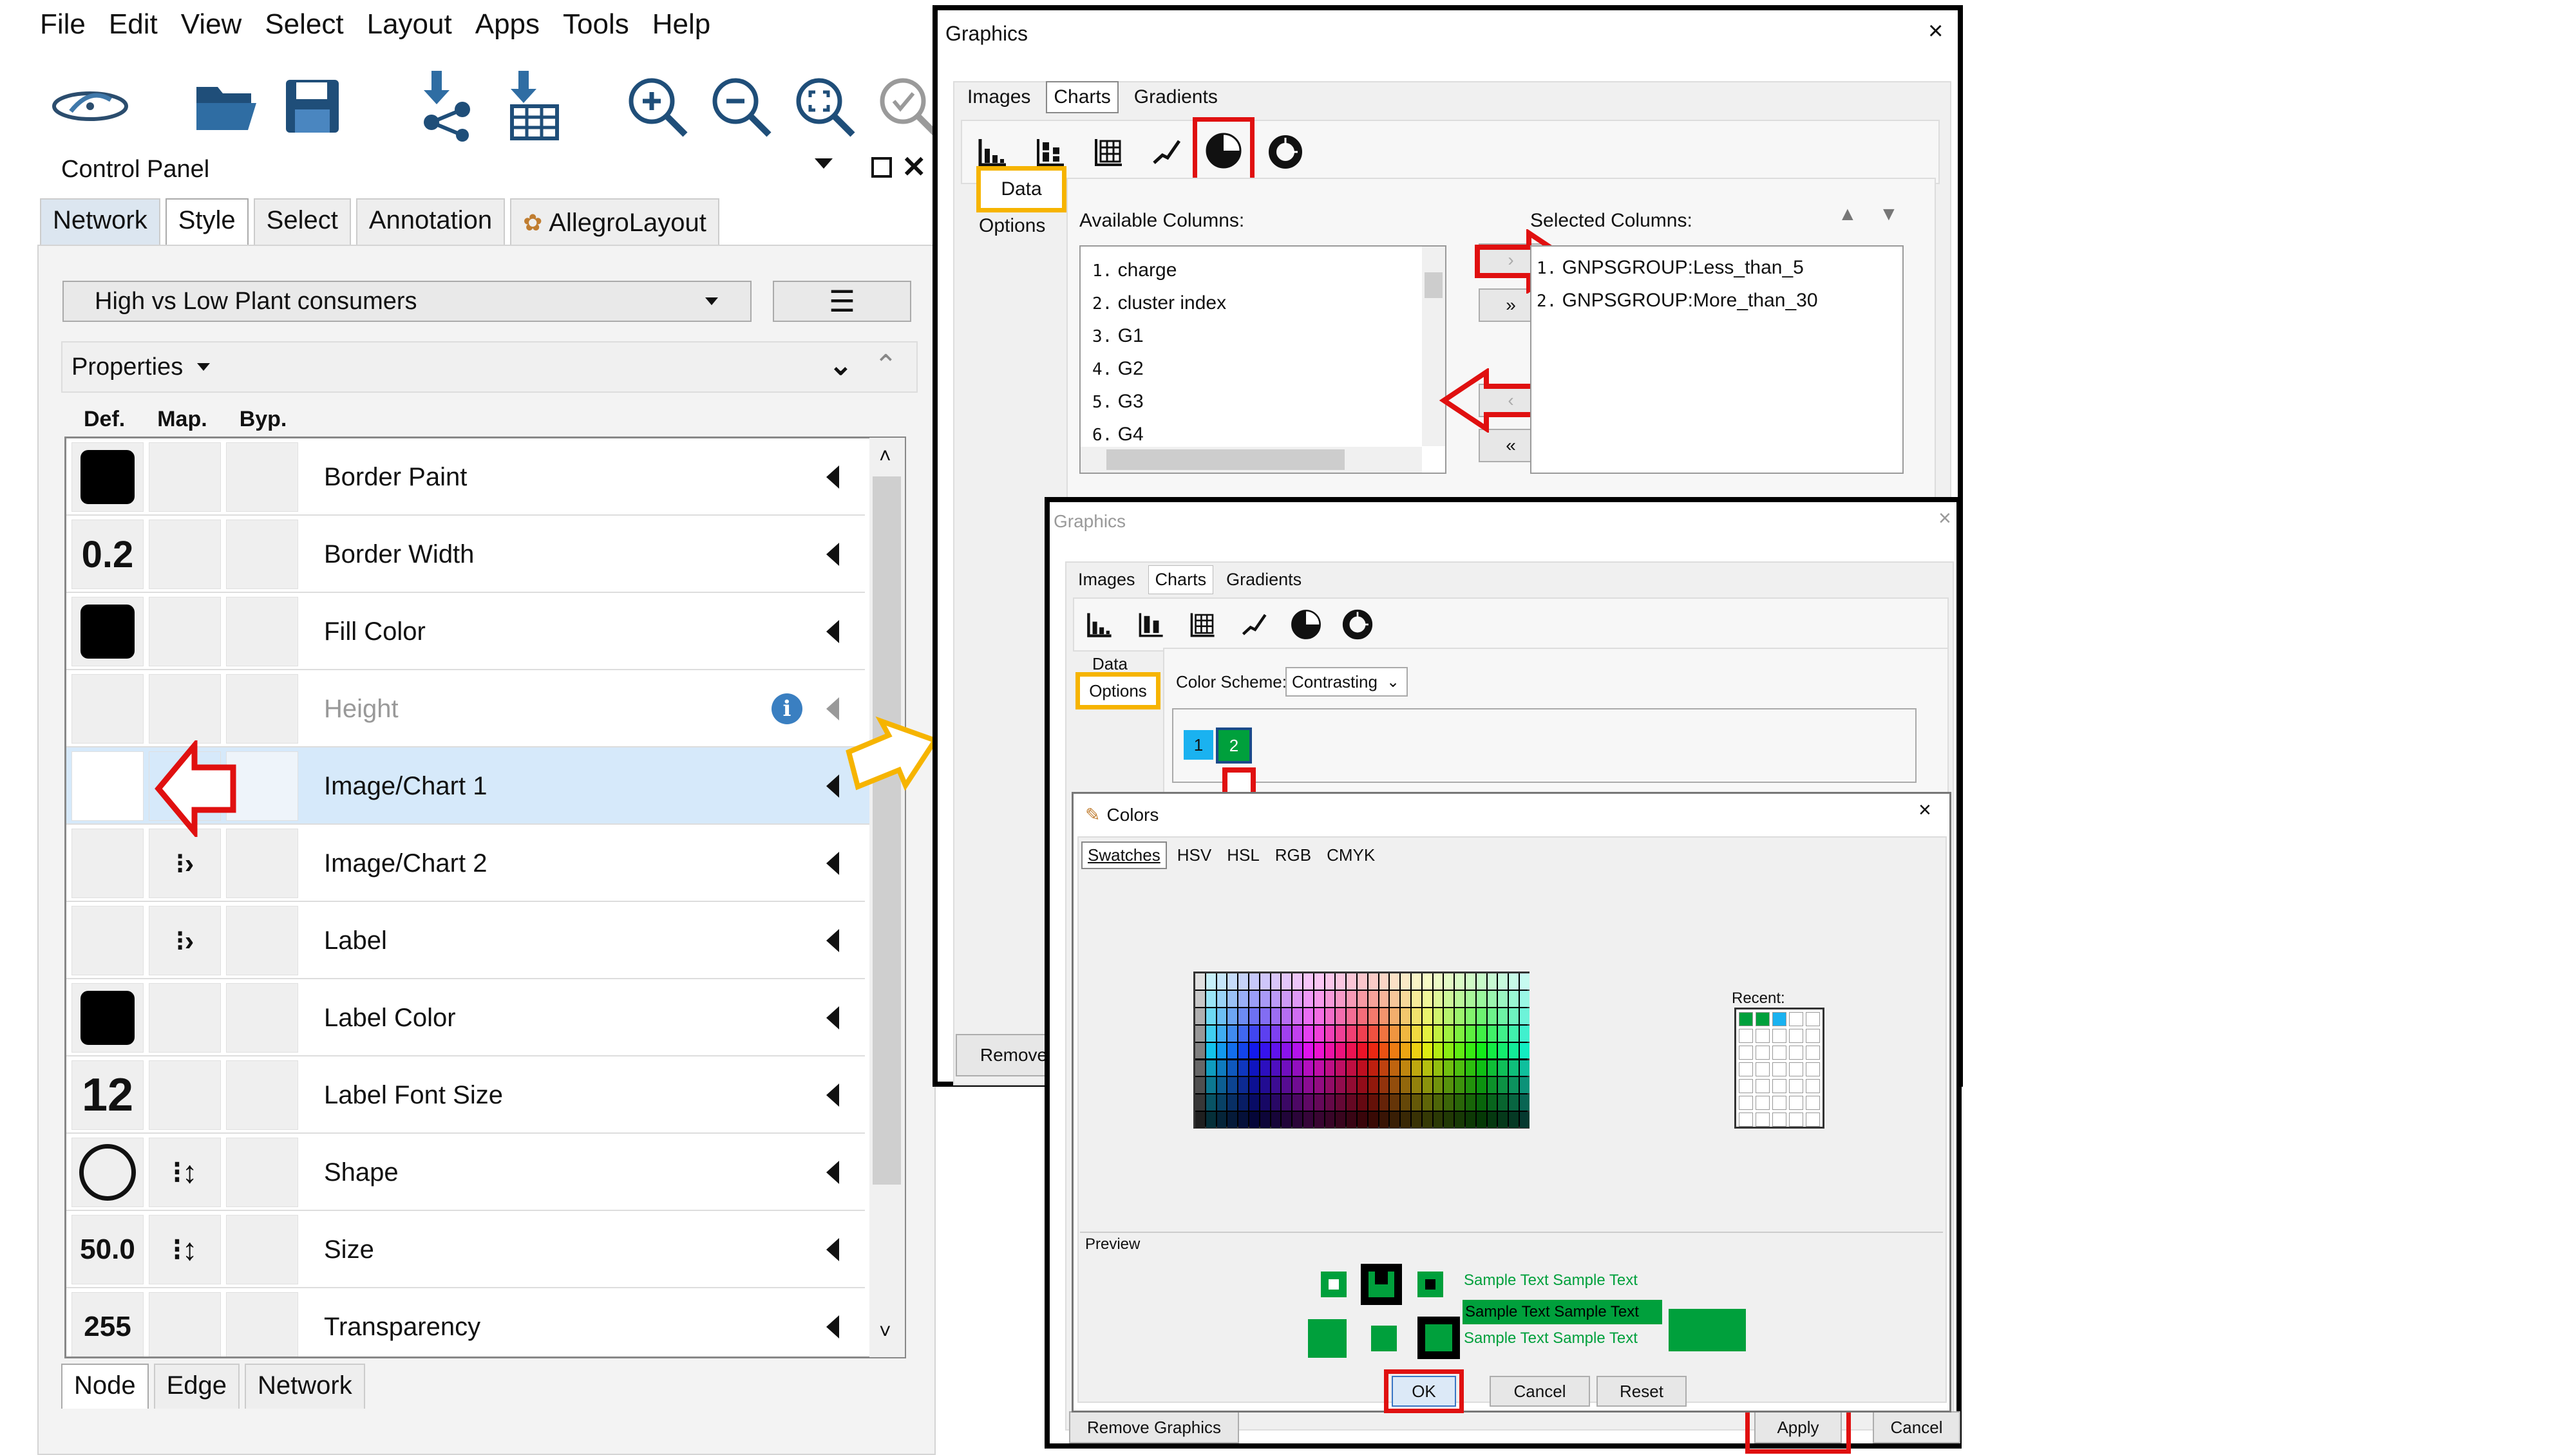 Image resolution: width=2576 pixels, height=1455 pixels. What do you see at coordinates (833, 477) in the screenshot?
I see `expand-arrow-icon` at bounding box center [833, 477].